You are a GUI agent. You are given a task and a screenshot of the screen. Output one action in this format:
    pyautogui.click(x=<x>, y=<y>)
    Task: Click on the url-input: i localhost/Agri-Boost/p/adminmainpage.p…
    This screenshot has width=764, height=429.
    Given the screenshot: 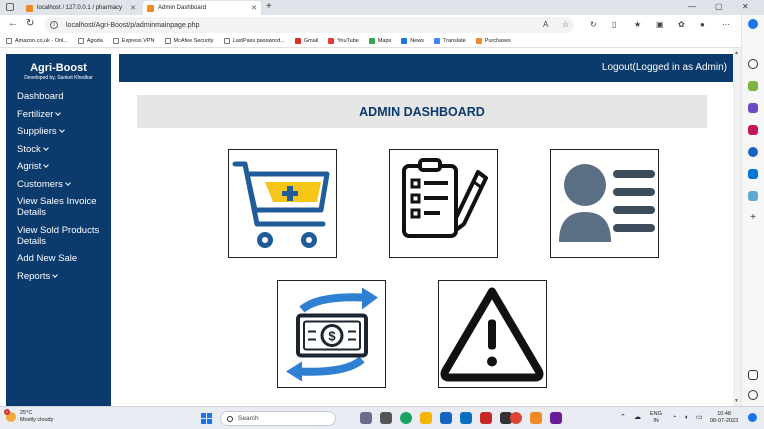 What is the action you would take?
    pyautogui.click(x=309, y=25)
    